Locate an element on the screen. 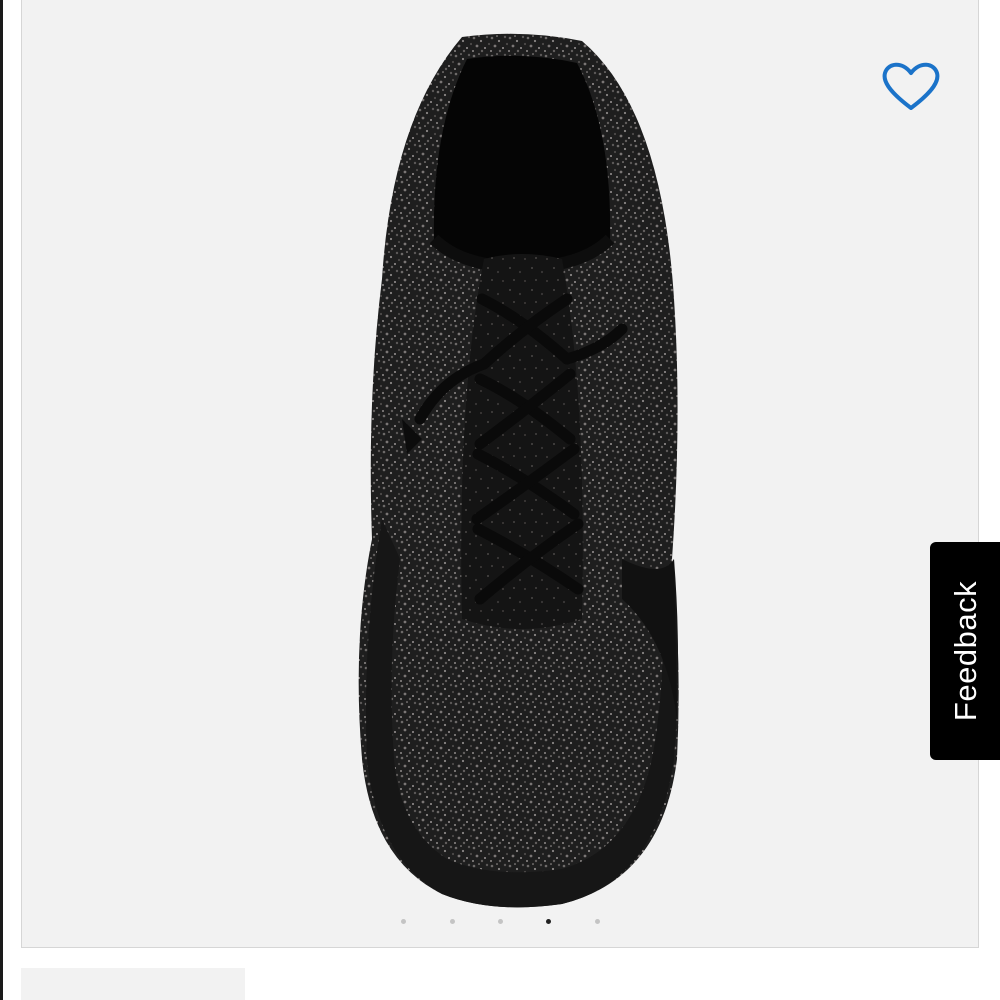  heart-outline-icon is located at coordinates (911, 86).